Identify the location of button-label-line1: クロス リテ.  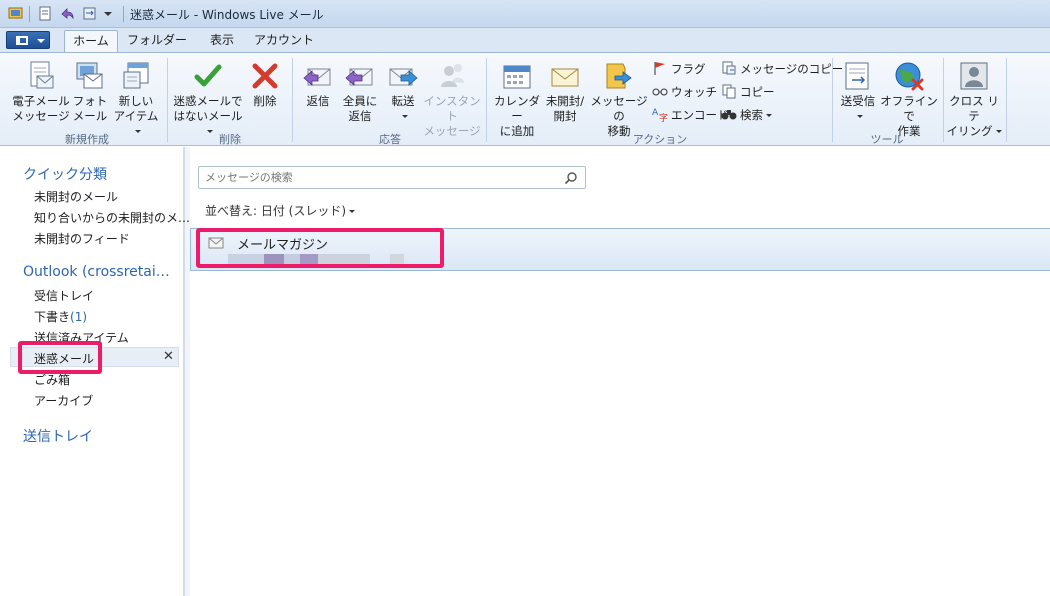
(974, 108).